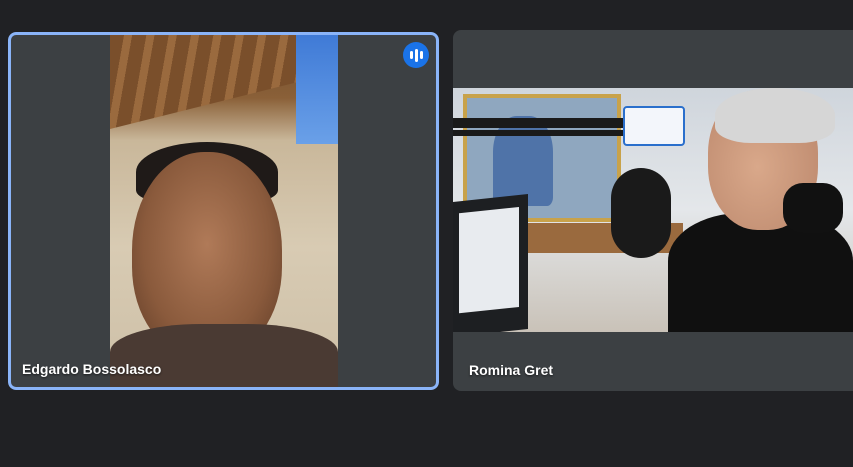 The width and height of the screenshot is (853, 467). What do you see at coordinates (92, 369) in the screenshot?
I see `participant-name: Edgardo Bossolasco` at bounding box center [92, 369].